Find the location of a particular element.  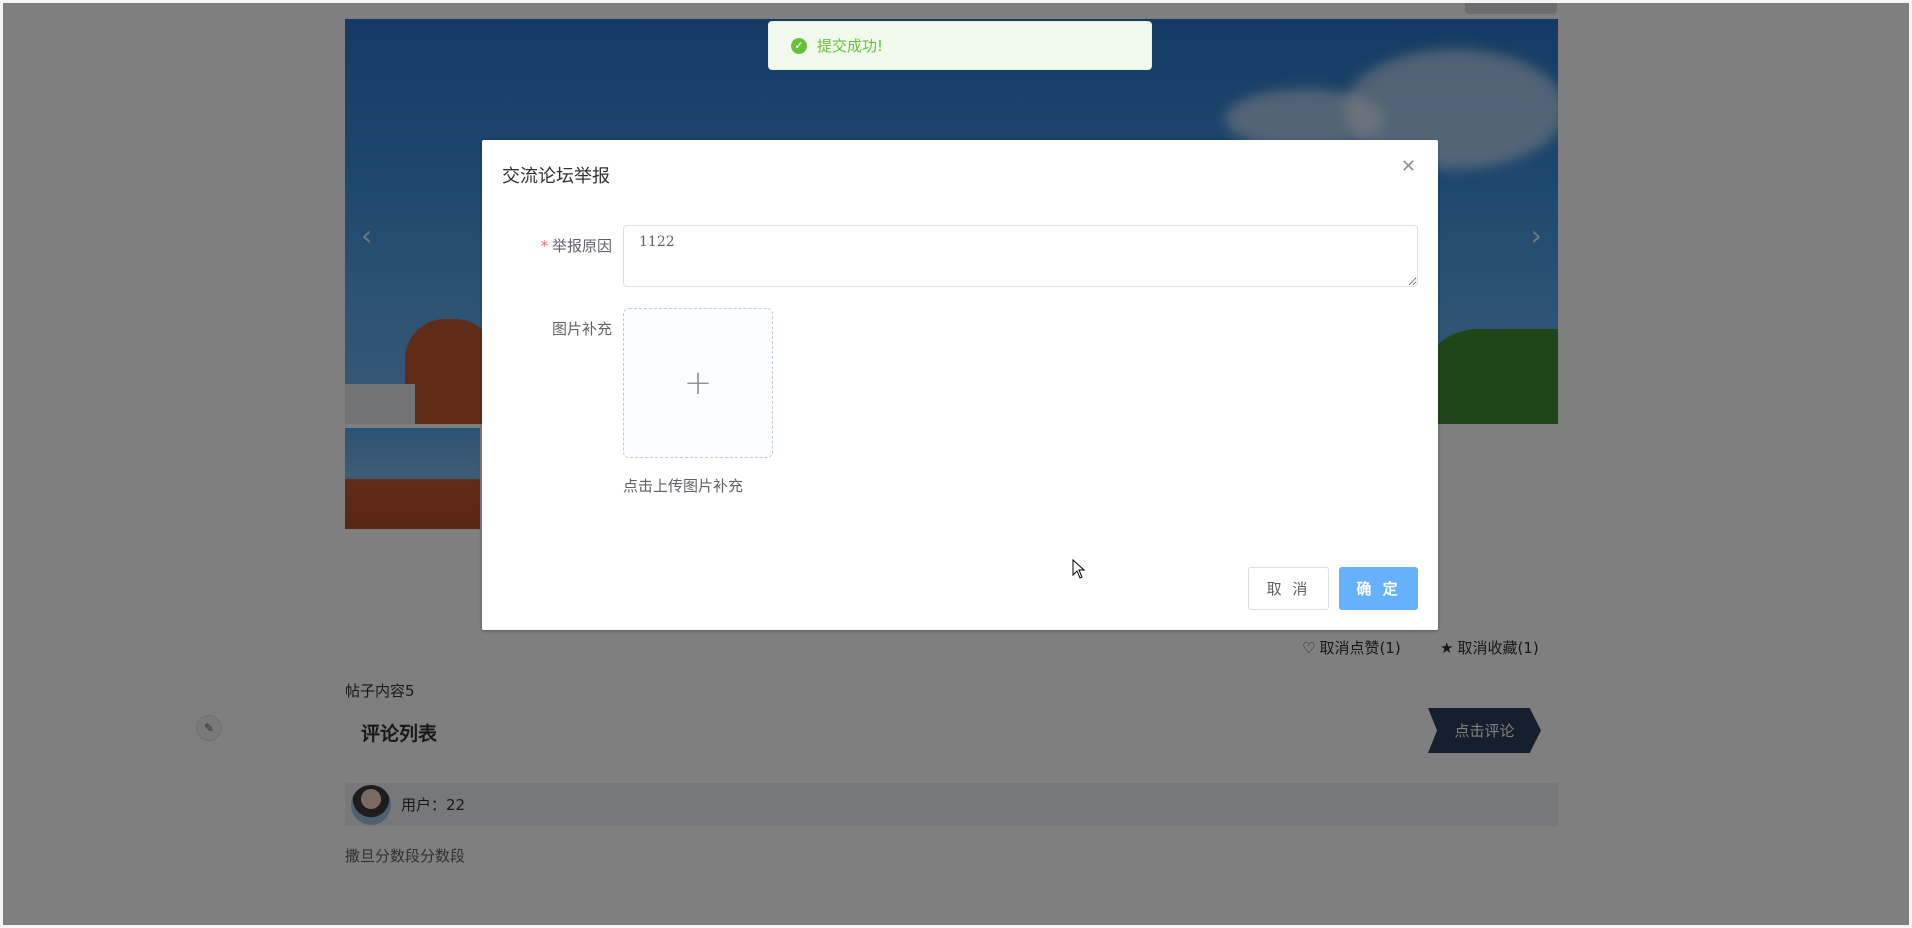

required-mark: * is located at coordinates (544, 246).